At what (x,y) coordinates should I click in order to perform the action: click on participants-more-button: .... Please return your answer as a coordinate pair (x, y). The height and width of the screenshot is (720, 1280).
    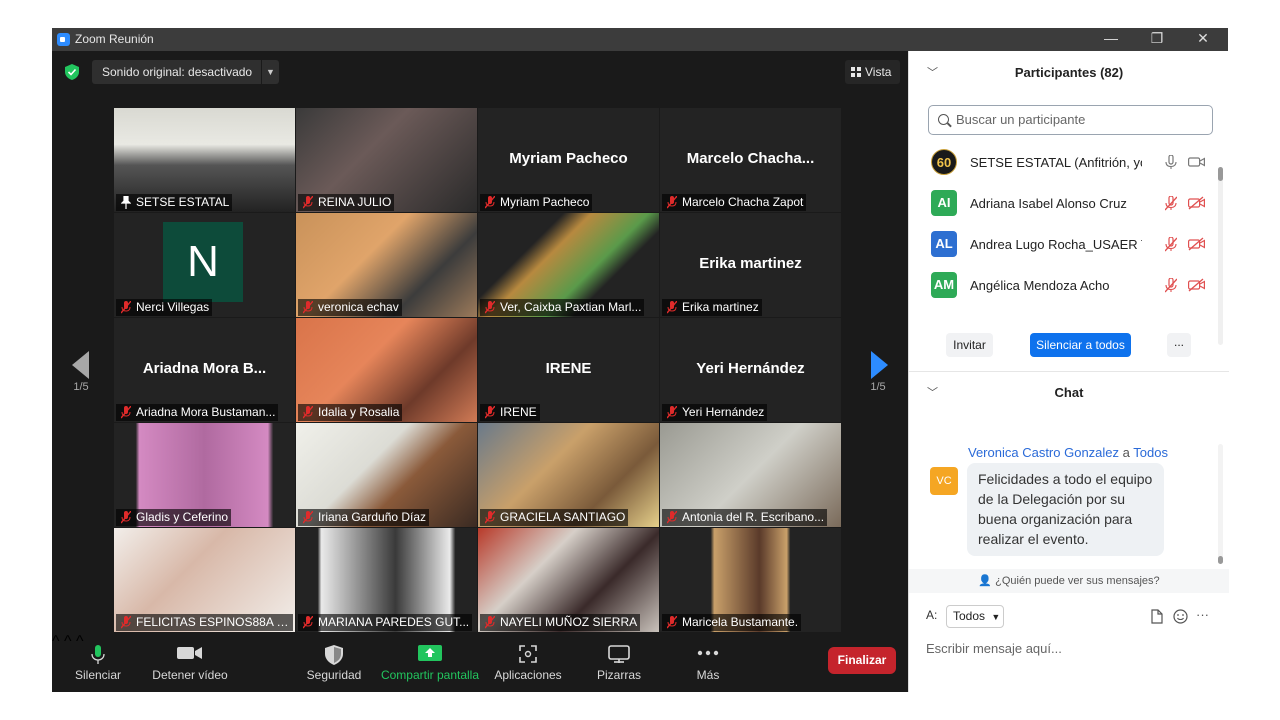
    Looking at the image, I should click on (1179, 345).